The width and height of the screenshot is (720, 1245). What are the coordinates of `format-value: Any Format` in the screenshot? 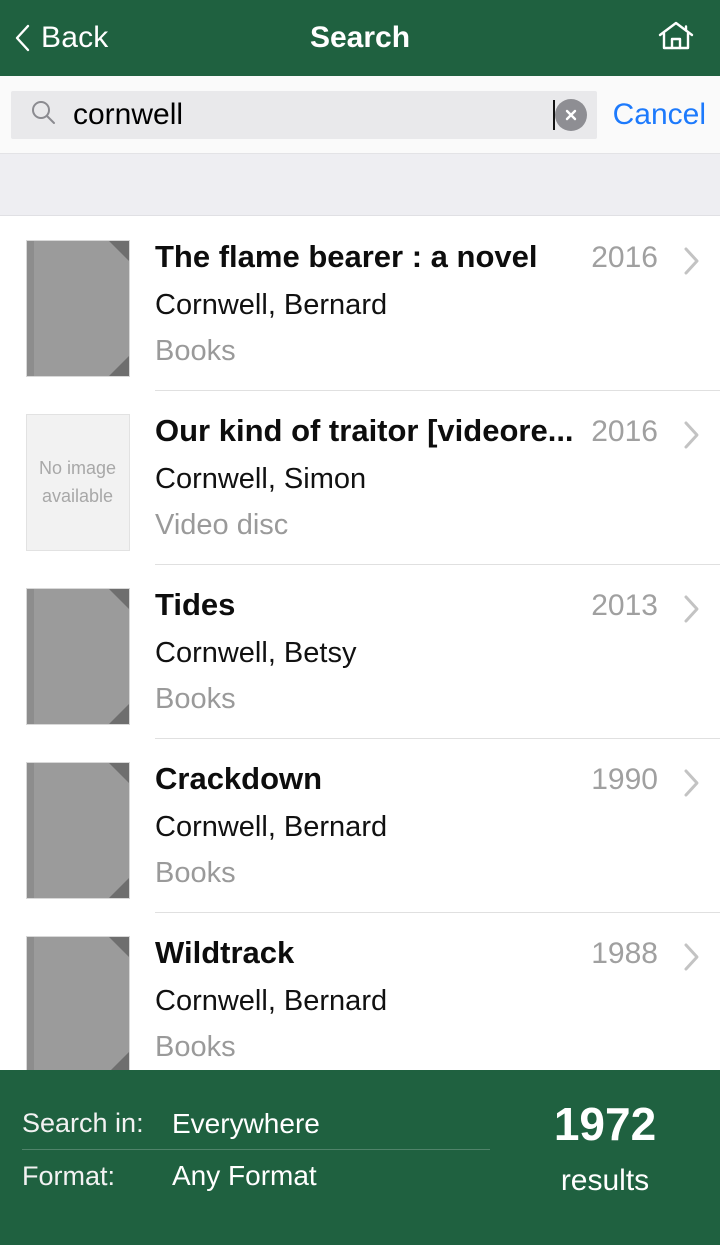 It's located at (244, 1175).